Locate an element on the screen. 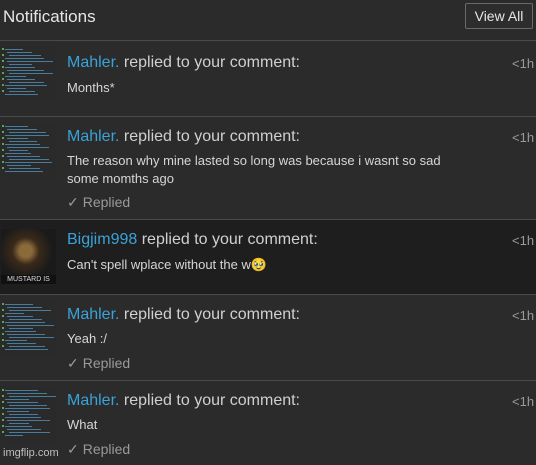  watermark: imgflip.com is located at coordinates (31, 453).